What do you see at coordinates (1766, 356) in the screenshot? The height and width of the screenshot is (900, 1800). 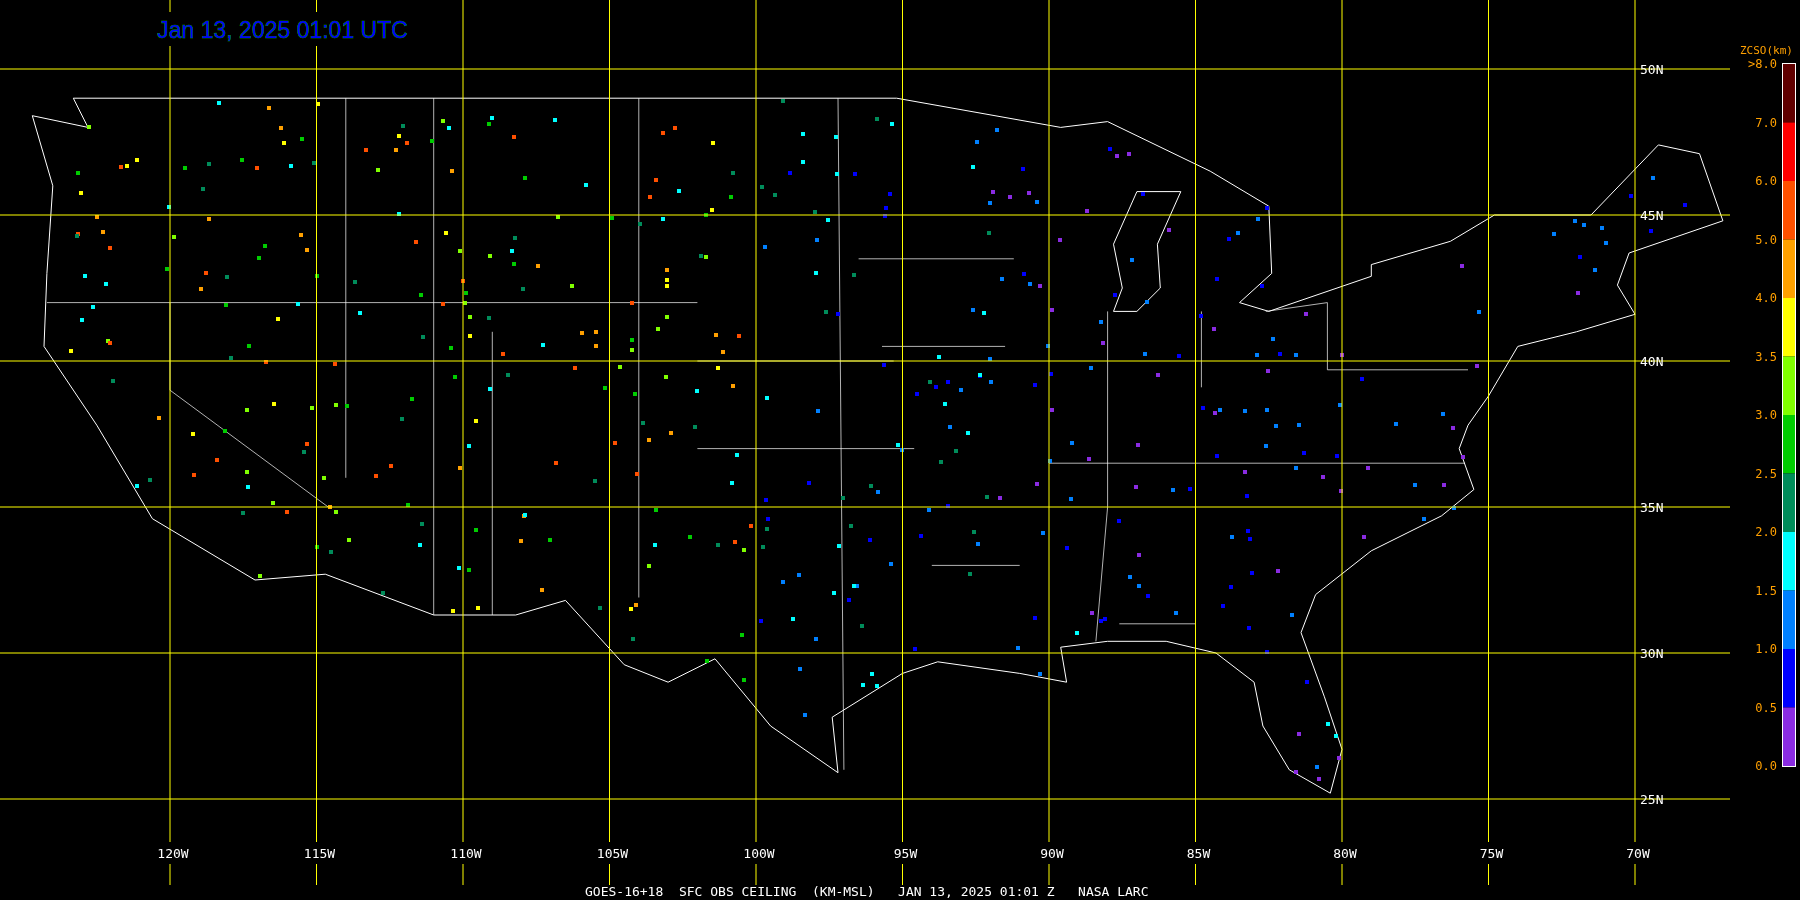 I see `legend-tick-label: 3.5` at bounding box center [1766, 356].